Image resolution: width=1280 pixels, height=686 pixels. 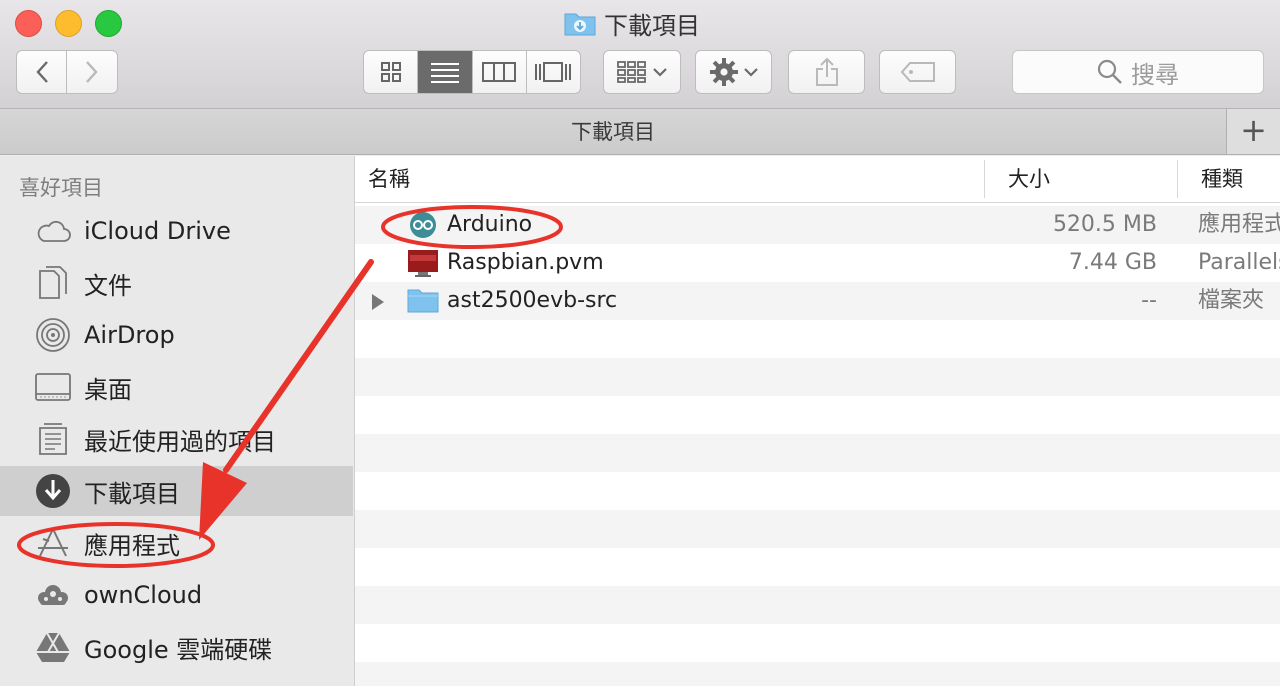 I want to click on sidebar-item-owncloud: ownCloud, so click(x=176, y=595).